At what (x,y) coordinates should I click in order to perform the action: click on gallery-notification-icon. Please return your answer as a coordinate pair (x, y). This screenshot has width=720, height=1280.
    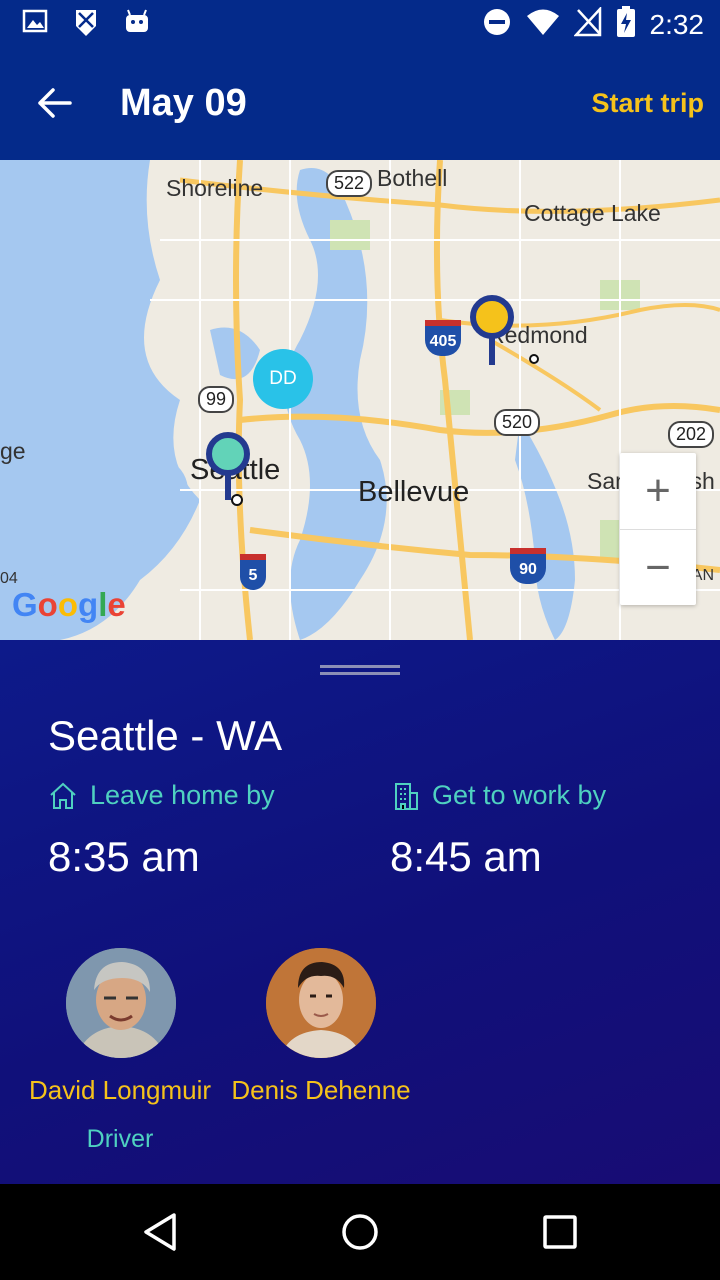
    Looking at the image, I should click on (35, 25).